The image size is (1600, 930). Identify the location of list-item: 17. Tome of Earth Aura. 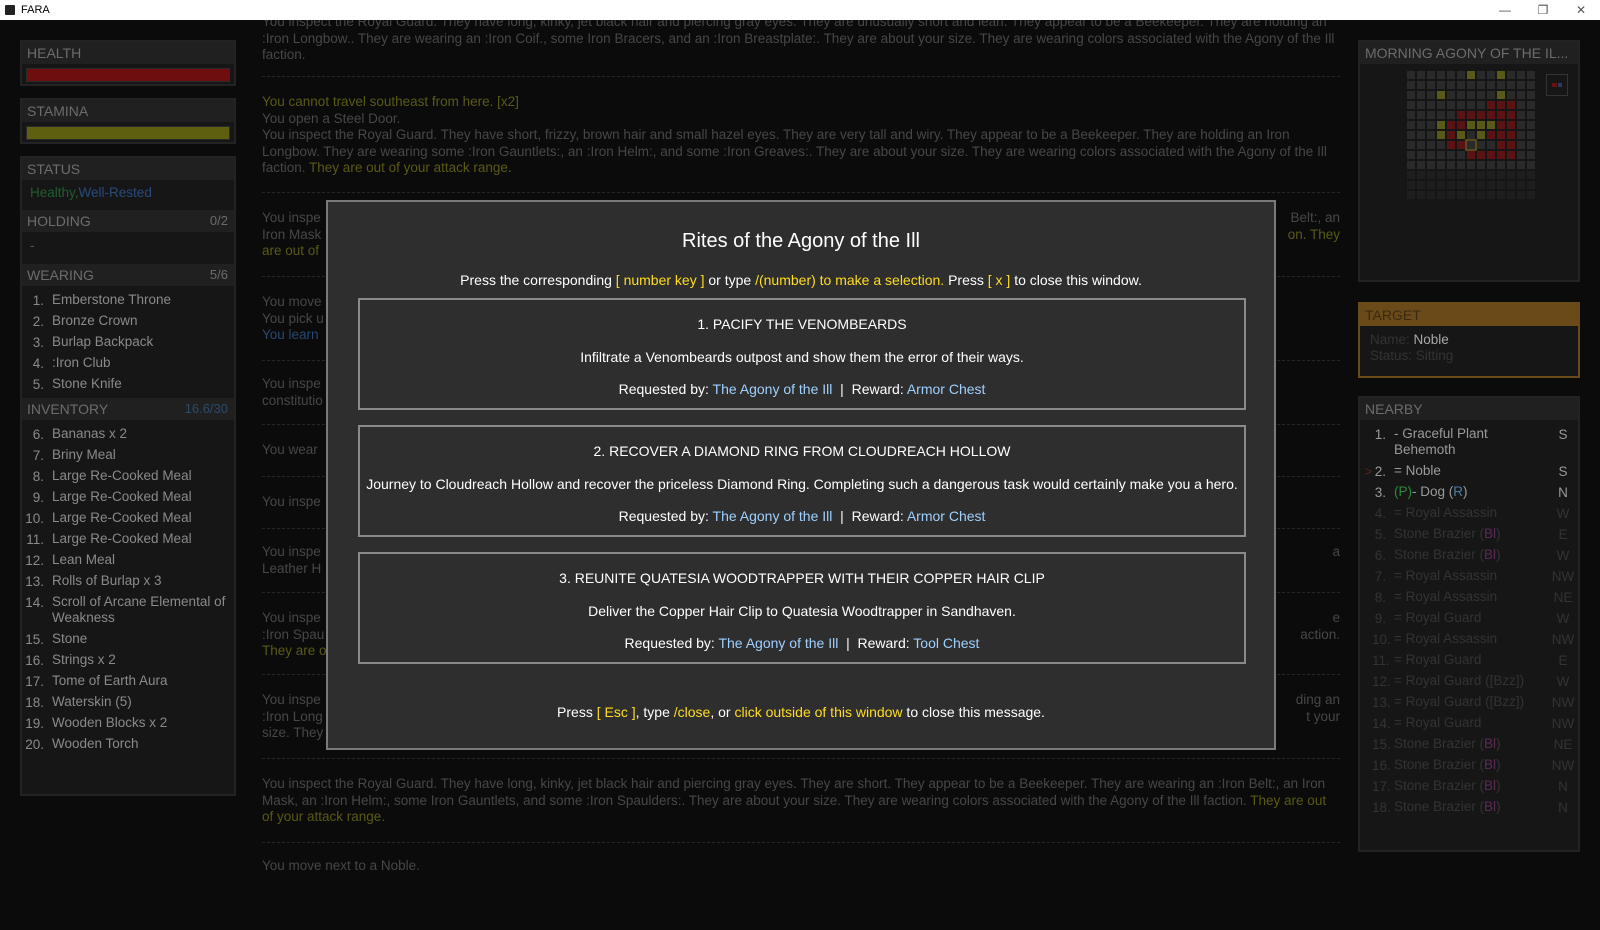
(128, 681).